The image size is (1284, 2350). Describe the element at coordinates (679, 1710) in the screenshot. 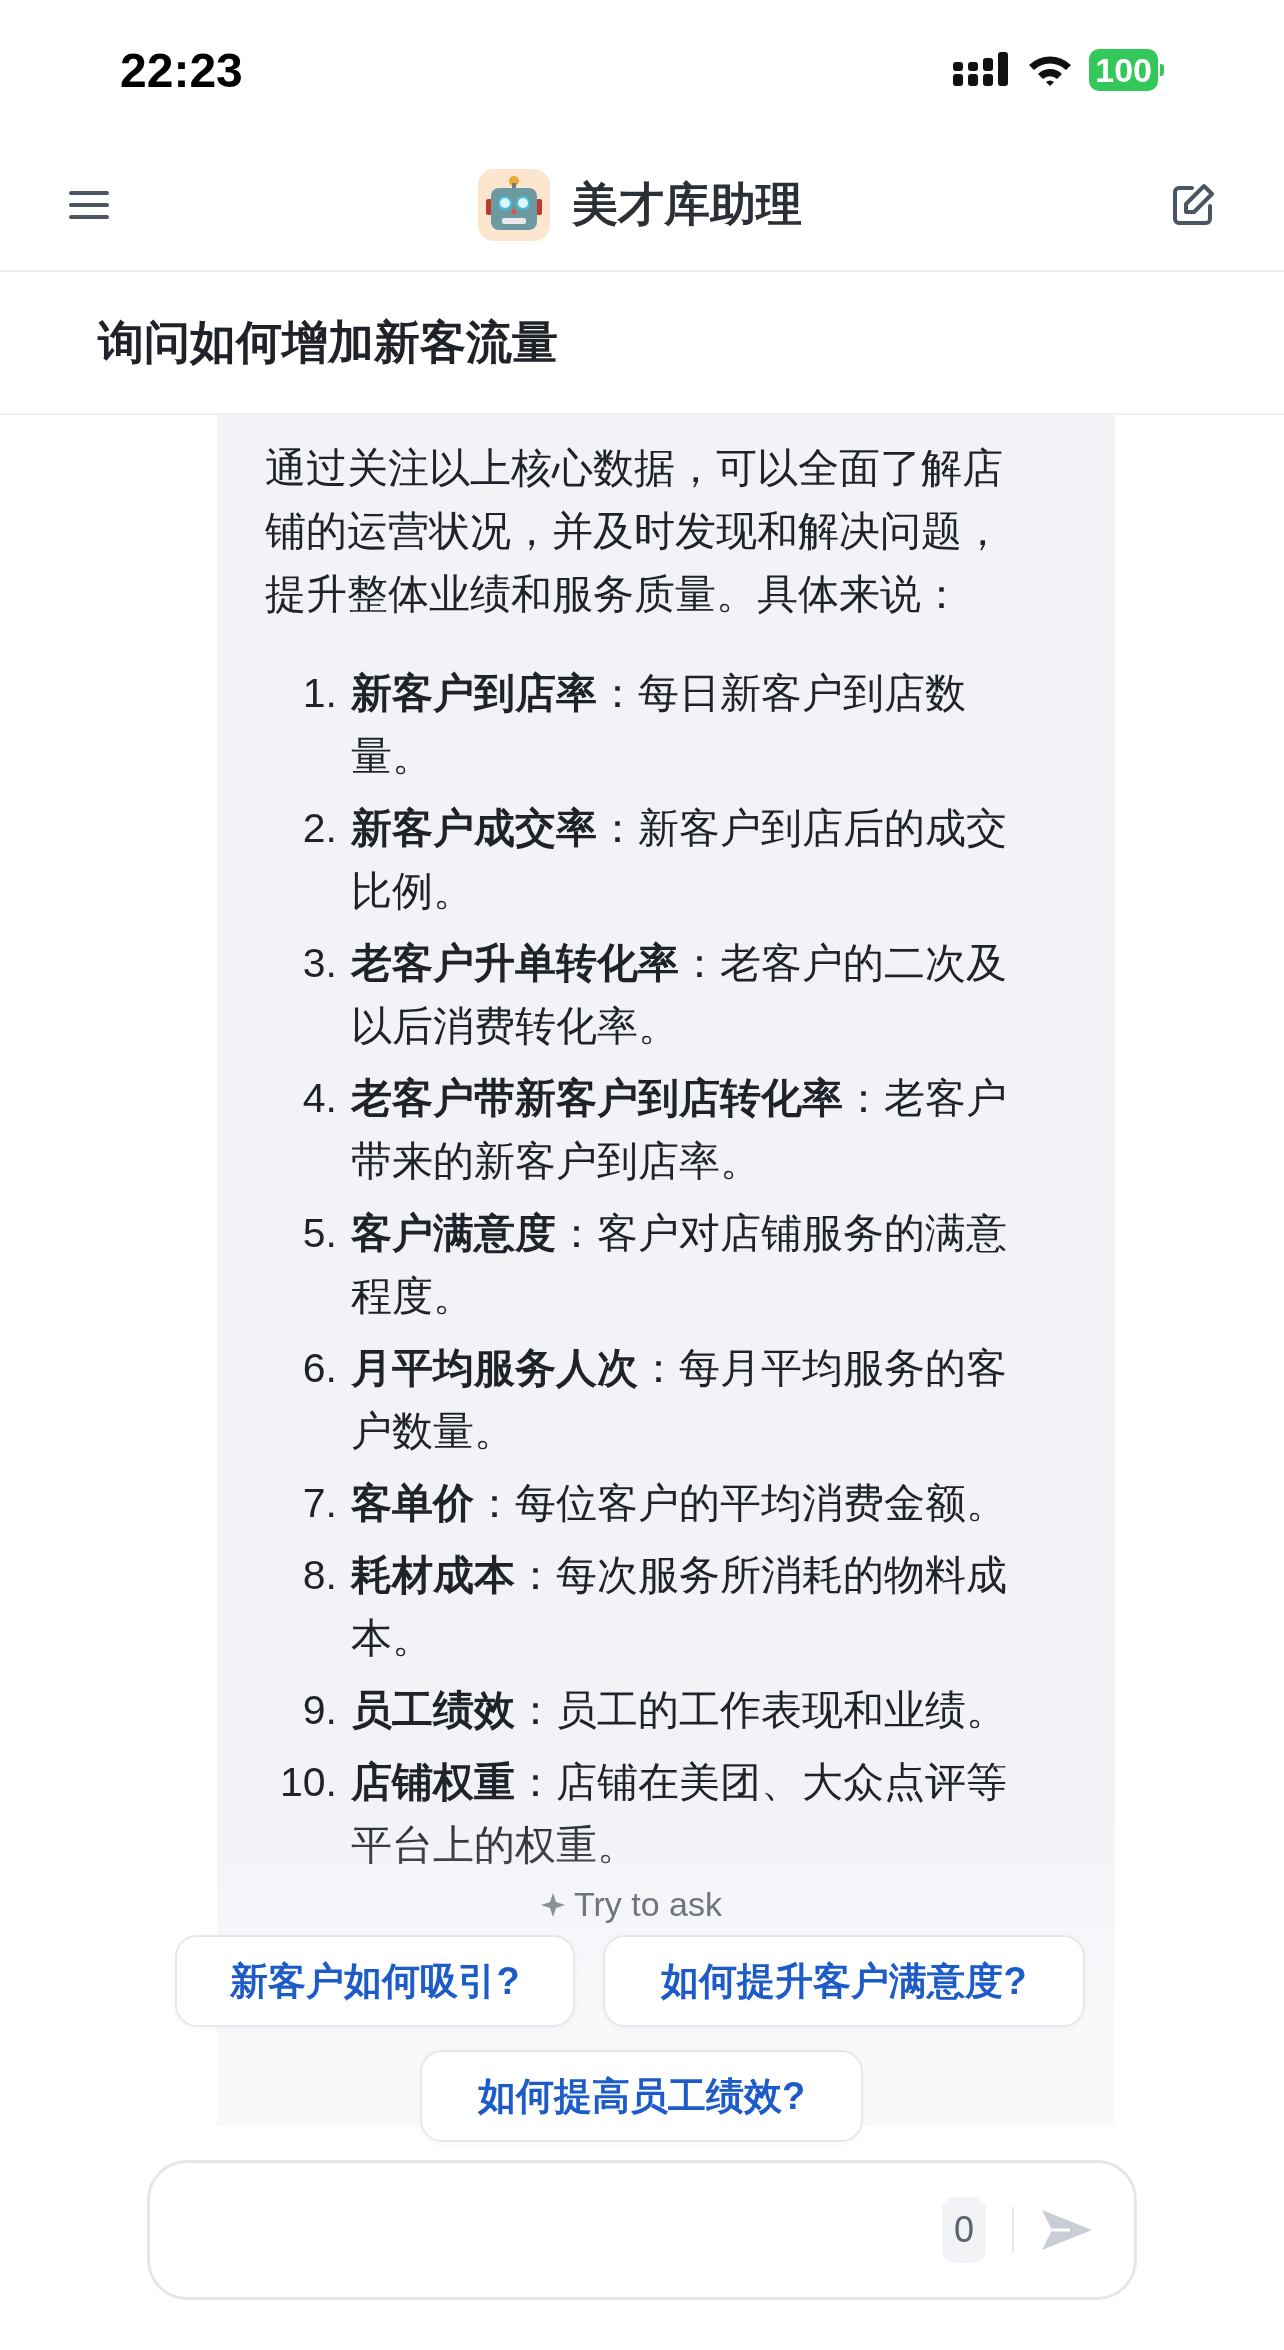

I see `list-item-text: 员工绩效：员工的工作表现和业绩。` at that location.